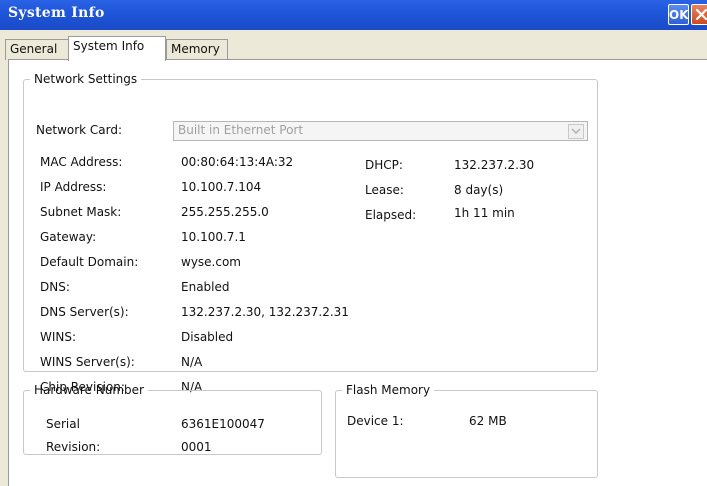 Image resolution: width=707 pixels, height=486 pixels. What do you see at coordinates (117, 48) in the screenshot?
I see `tab-system-info: System Info` at bounding box center [117, 48].